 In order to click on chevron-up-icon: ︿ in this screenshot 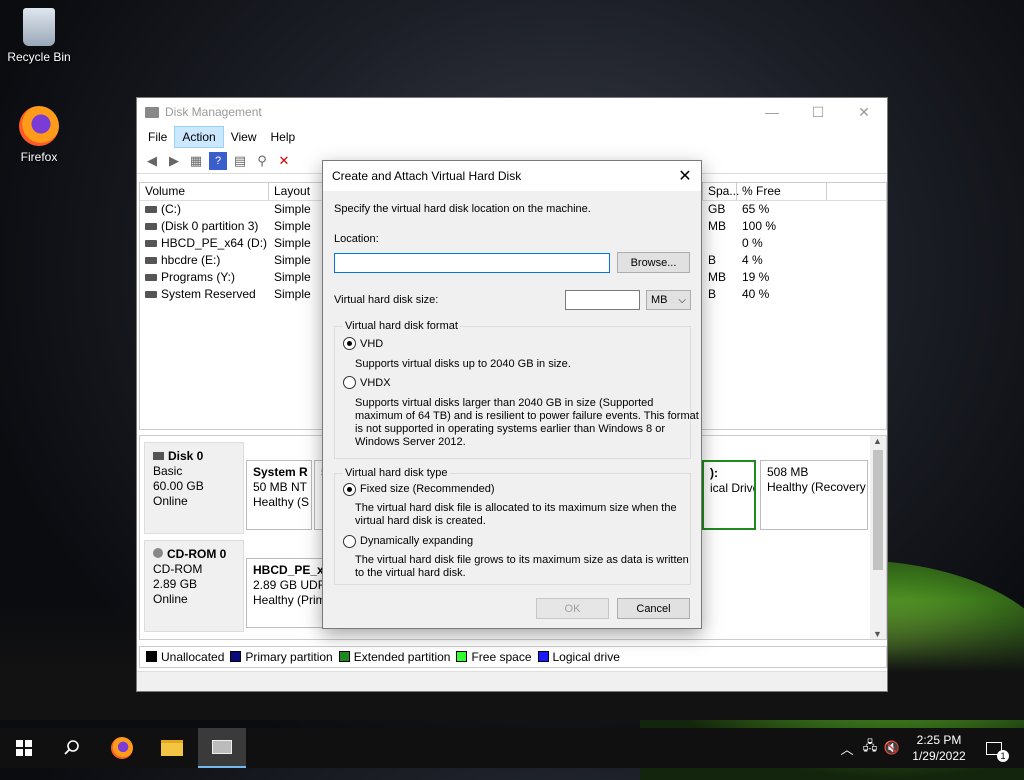, I will do `click(847, 749)`.